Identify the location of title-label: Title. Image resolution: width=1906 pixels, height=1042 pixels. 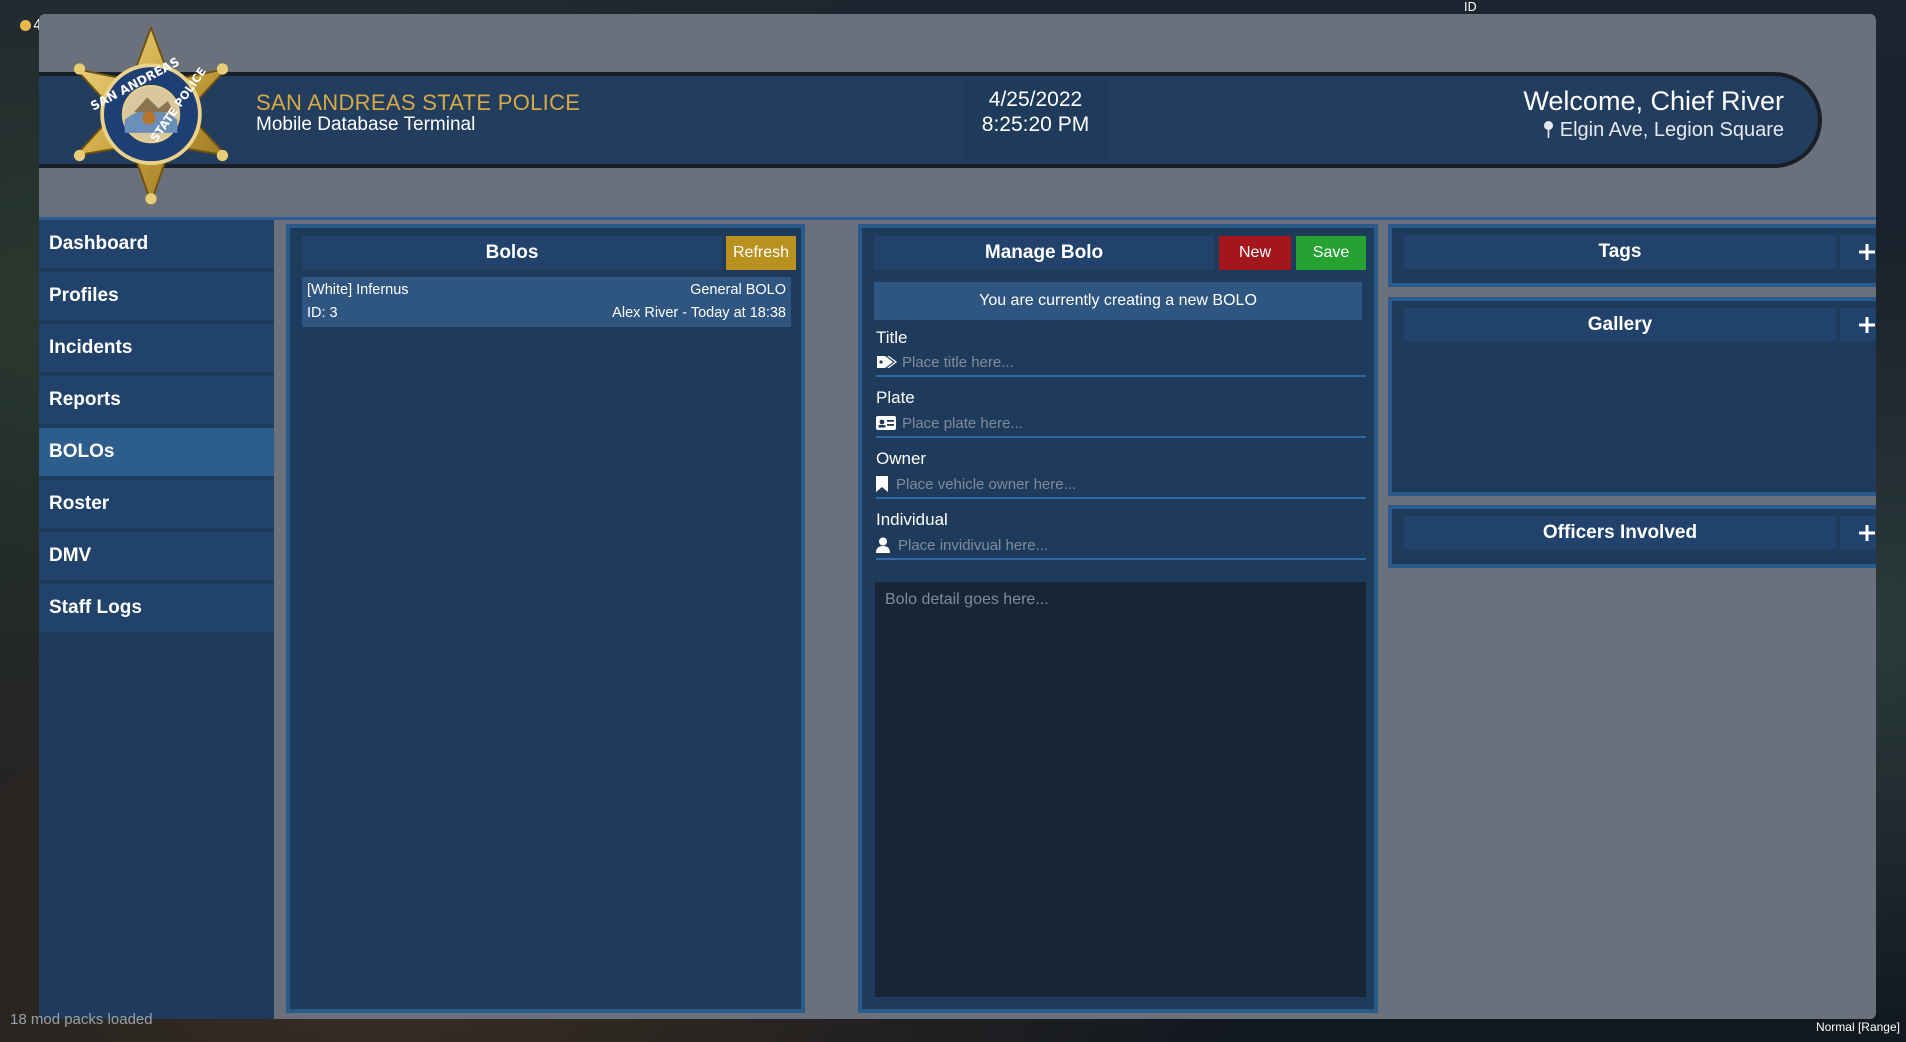
(892, 337).